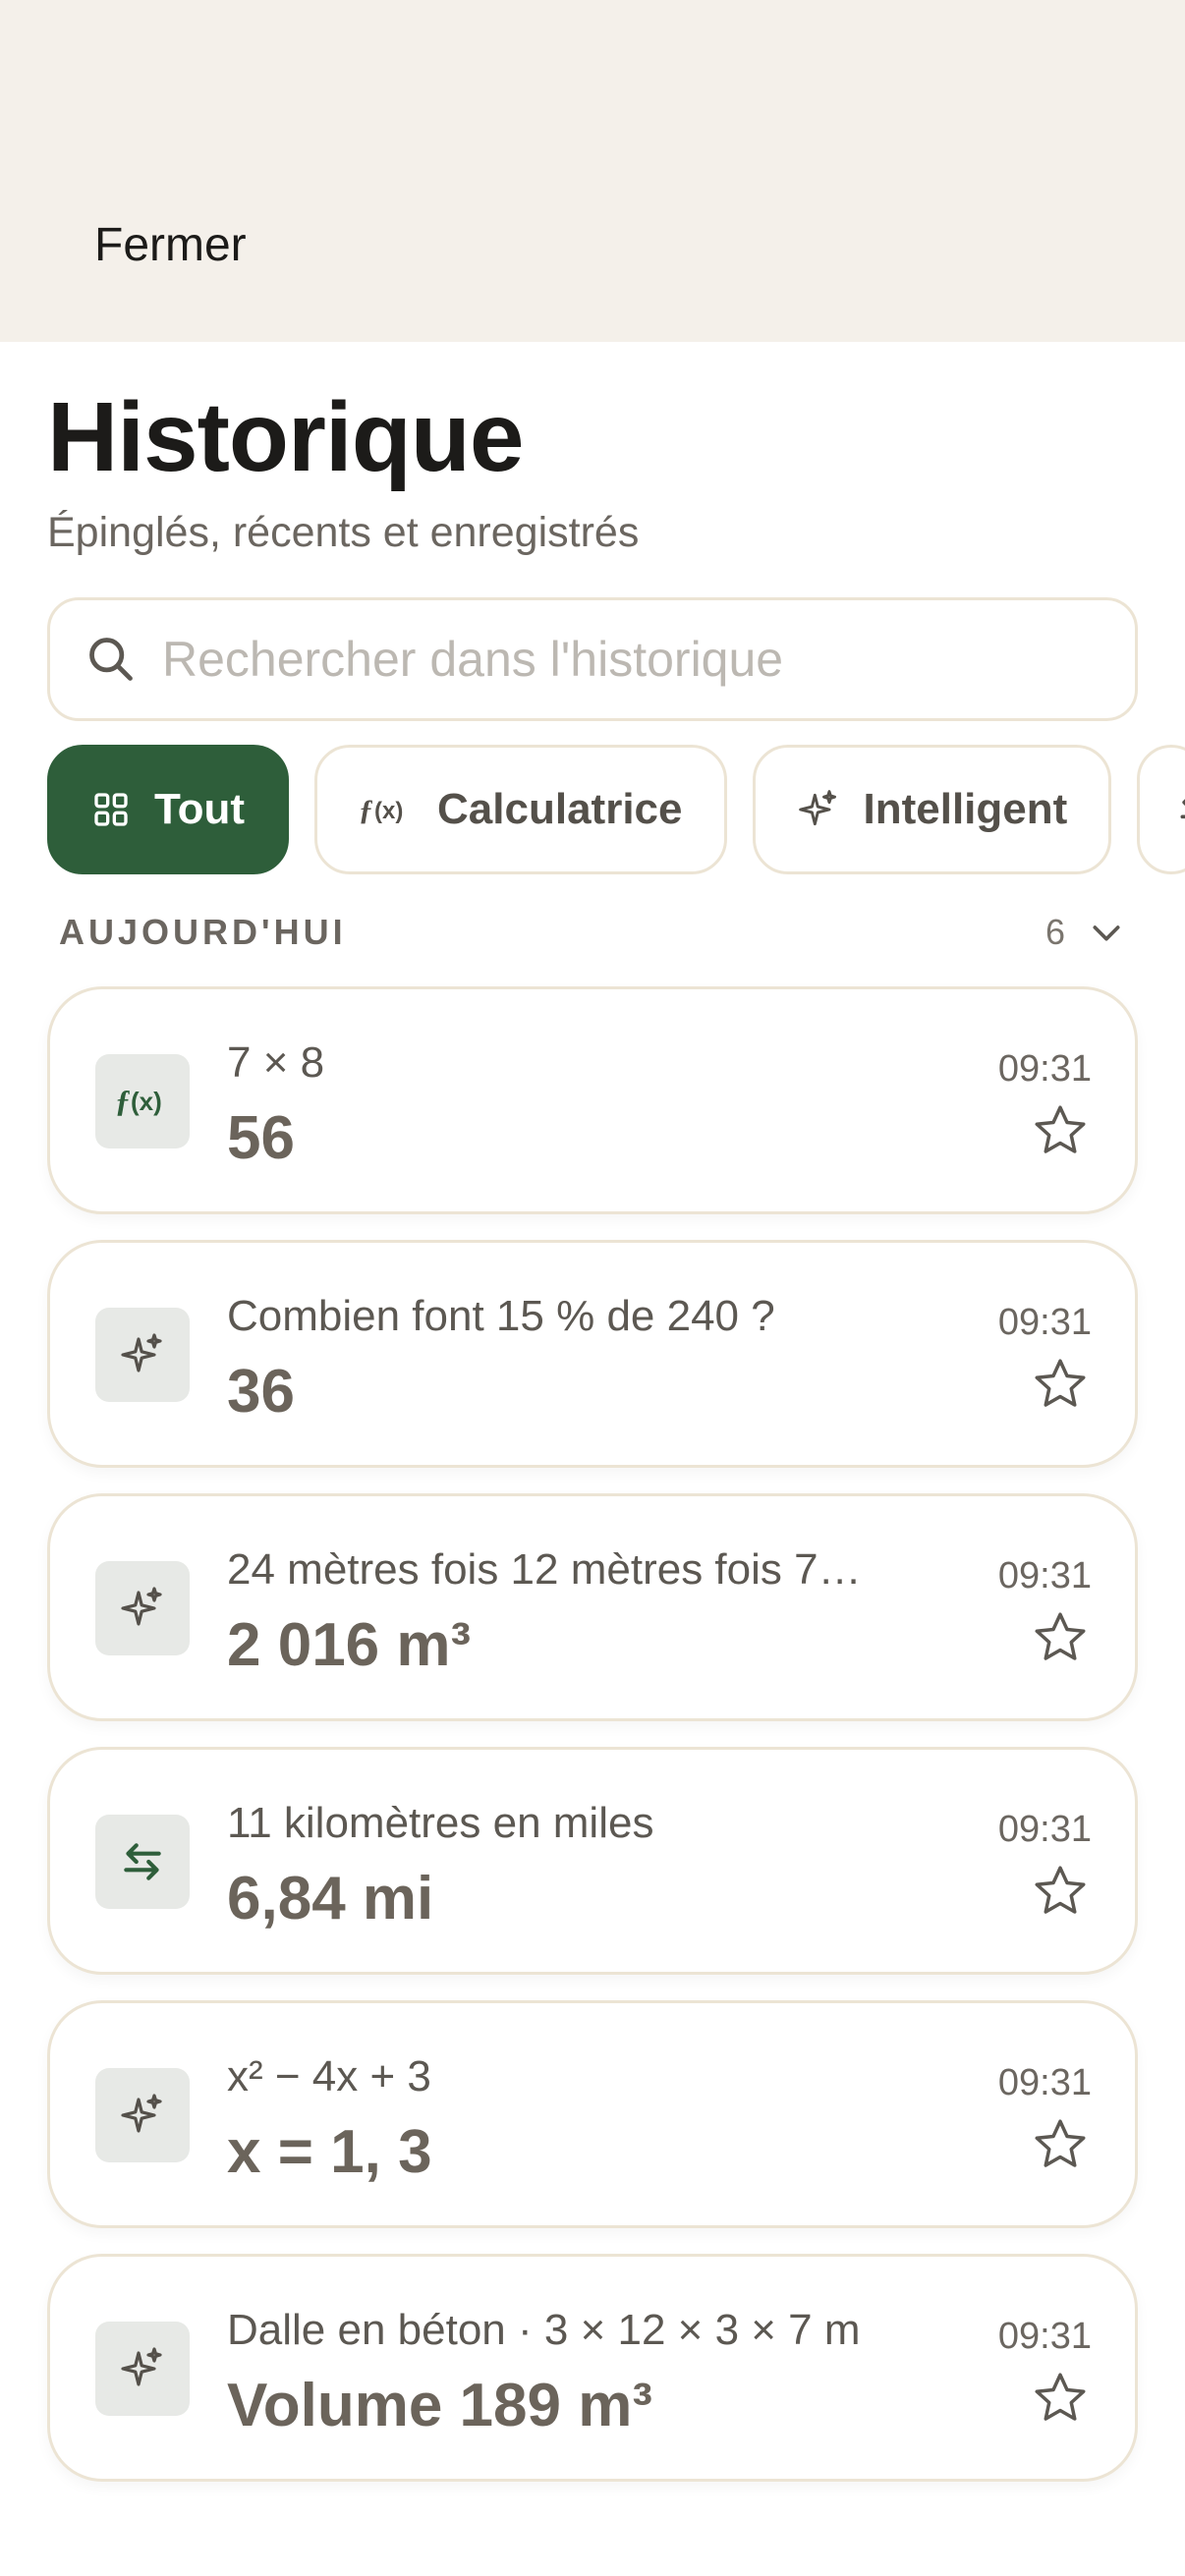  What do you see at coordinates (111, 809) in the screenshot?
I see `grid-icon` at bounding box center [111, 809].